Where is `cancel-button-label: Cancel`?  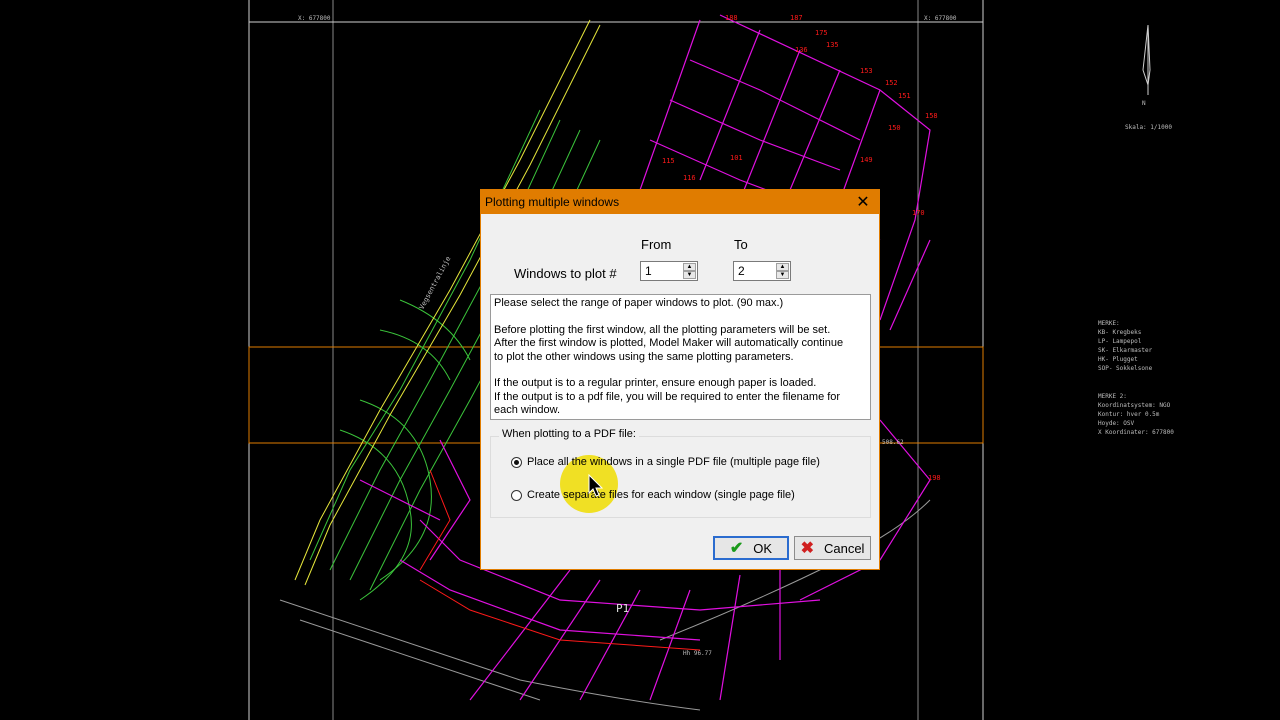 cancel-button-label: Cancel is located at coordinates (844, 548).